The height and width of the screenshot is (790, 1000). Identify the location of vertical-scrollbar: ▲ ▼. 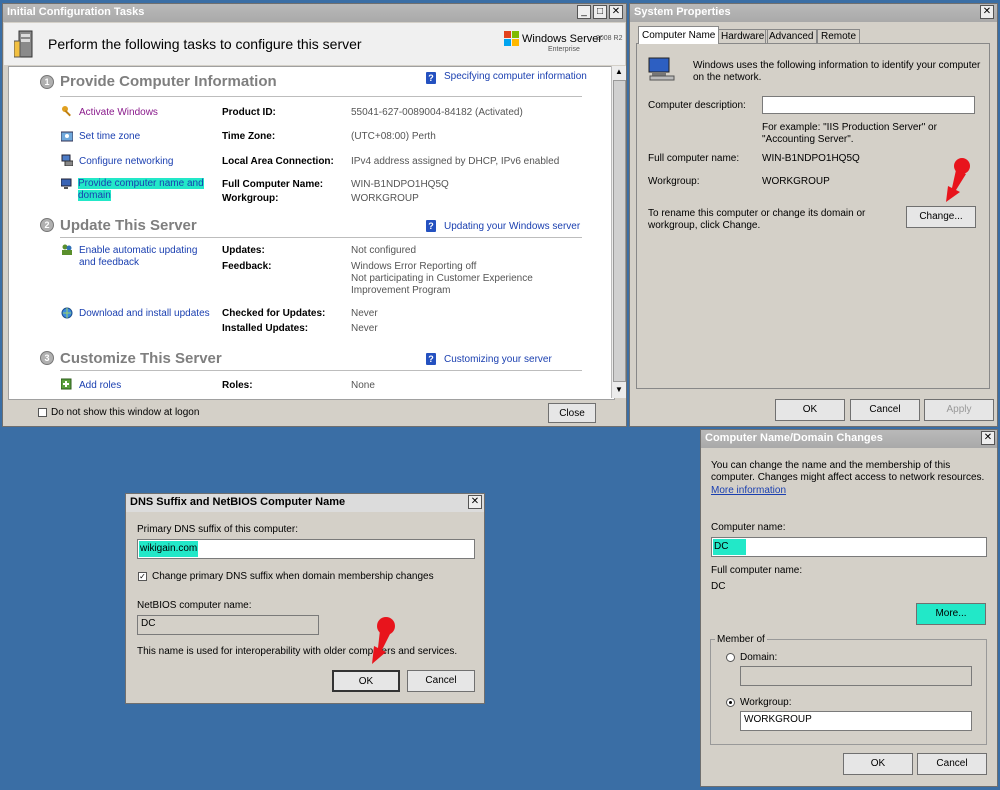
(618, 232).